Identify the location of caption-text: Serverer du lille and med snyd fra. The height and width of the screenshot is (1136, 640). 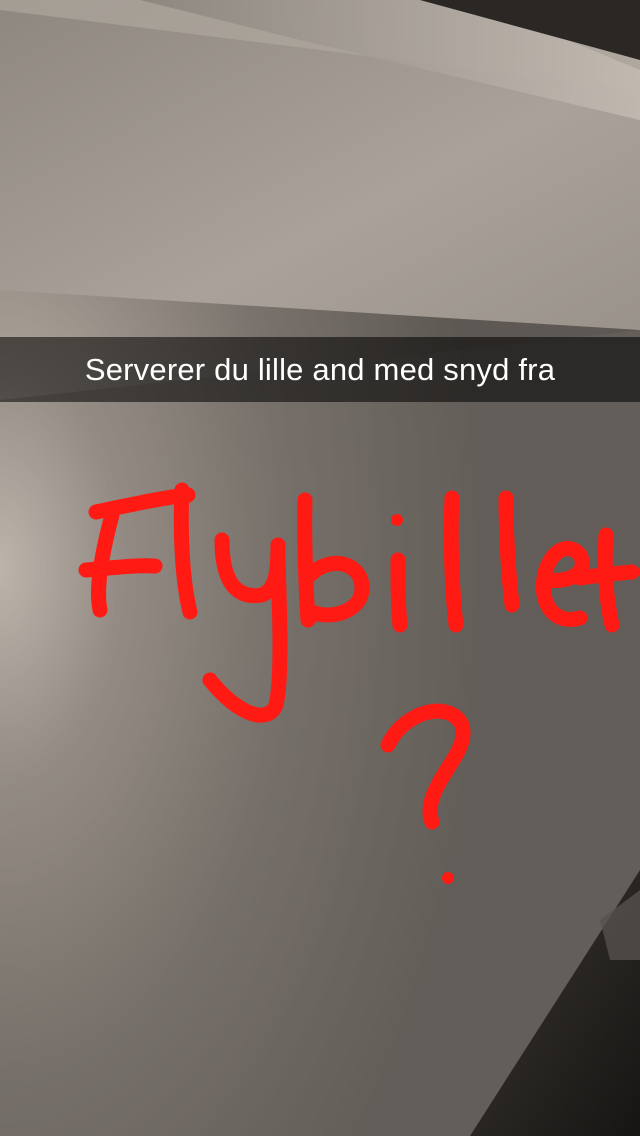
(320, 369).